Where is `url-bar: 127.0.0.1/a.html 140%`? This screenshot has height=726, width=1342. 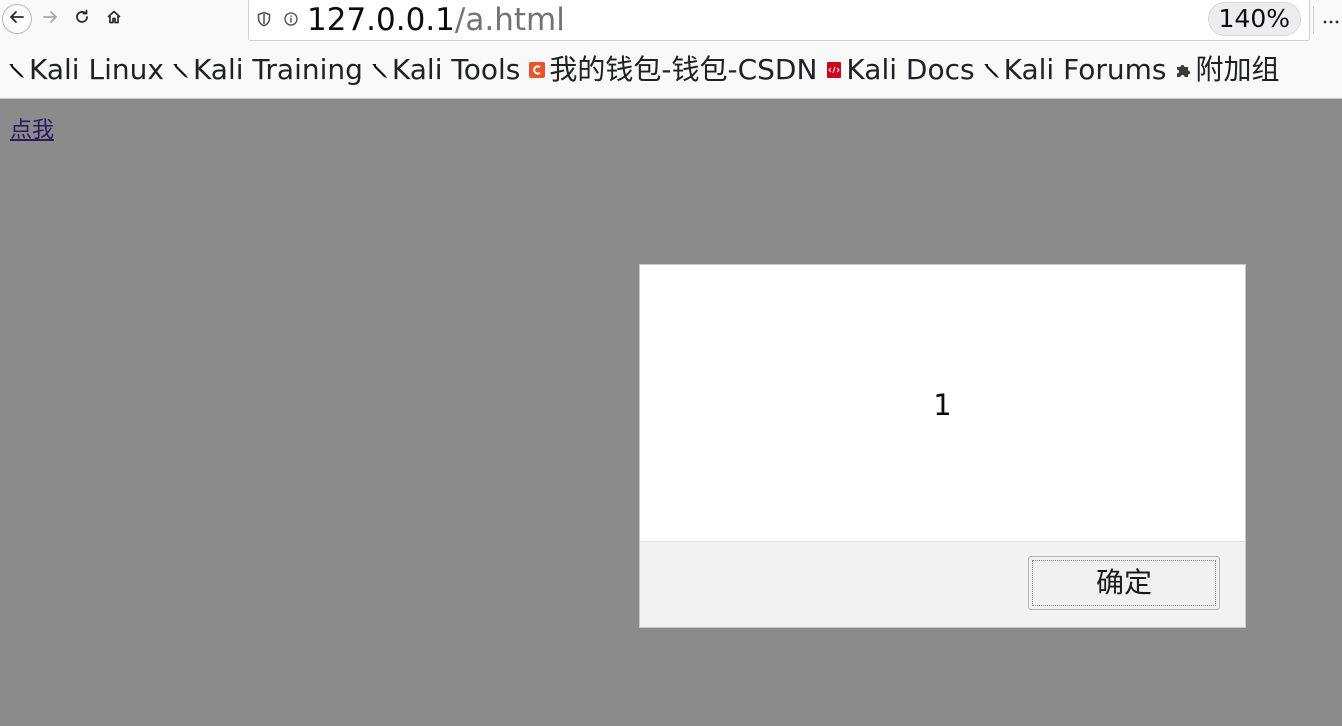 url-bar: 127.0.0.1/a.html 140% is located at coordinates (779, 20).